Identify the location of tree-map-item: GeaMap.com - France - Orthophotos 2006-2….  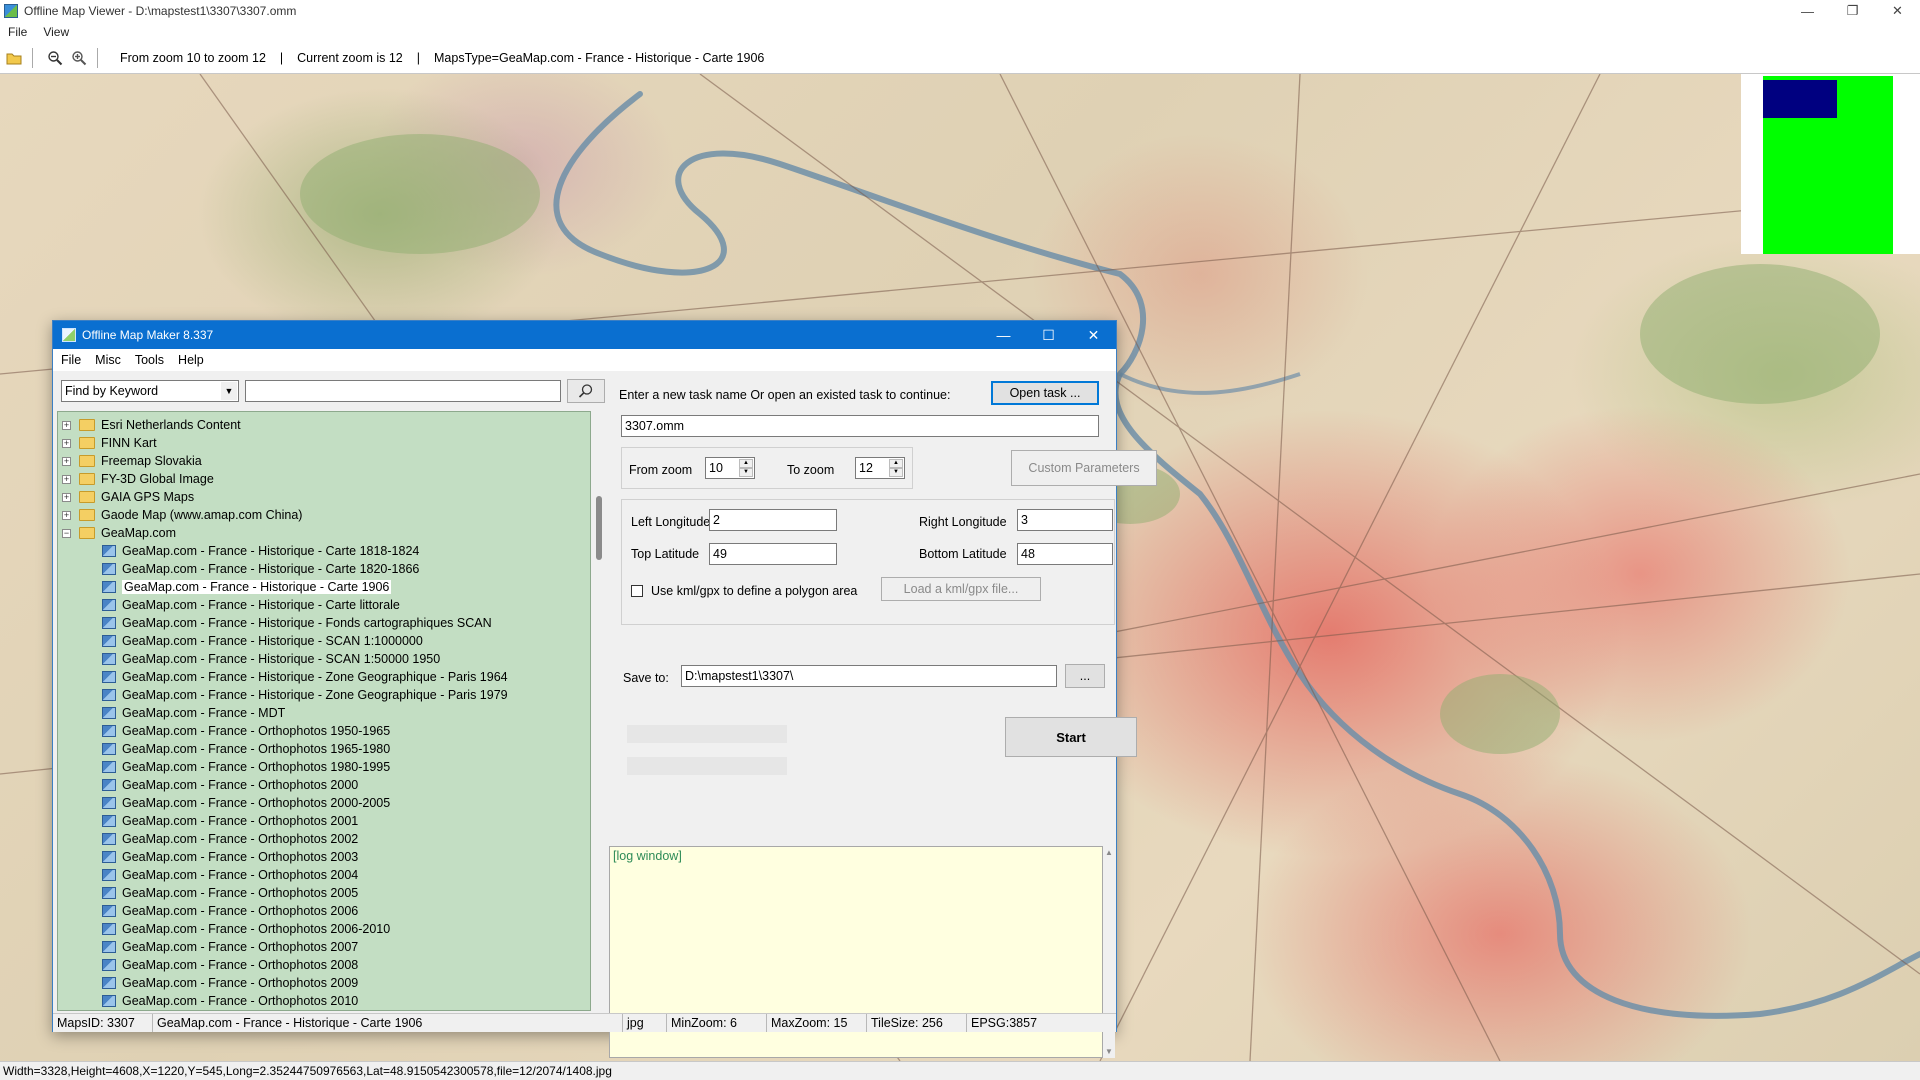
(246, 929).